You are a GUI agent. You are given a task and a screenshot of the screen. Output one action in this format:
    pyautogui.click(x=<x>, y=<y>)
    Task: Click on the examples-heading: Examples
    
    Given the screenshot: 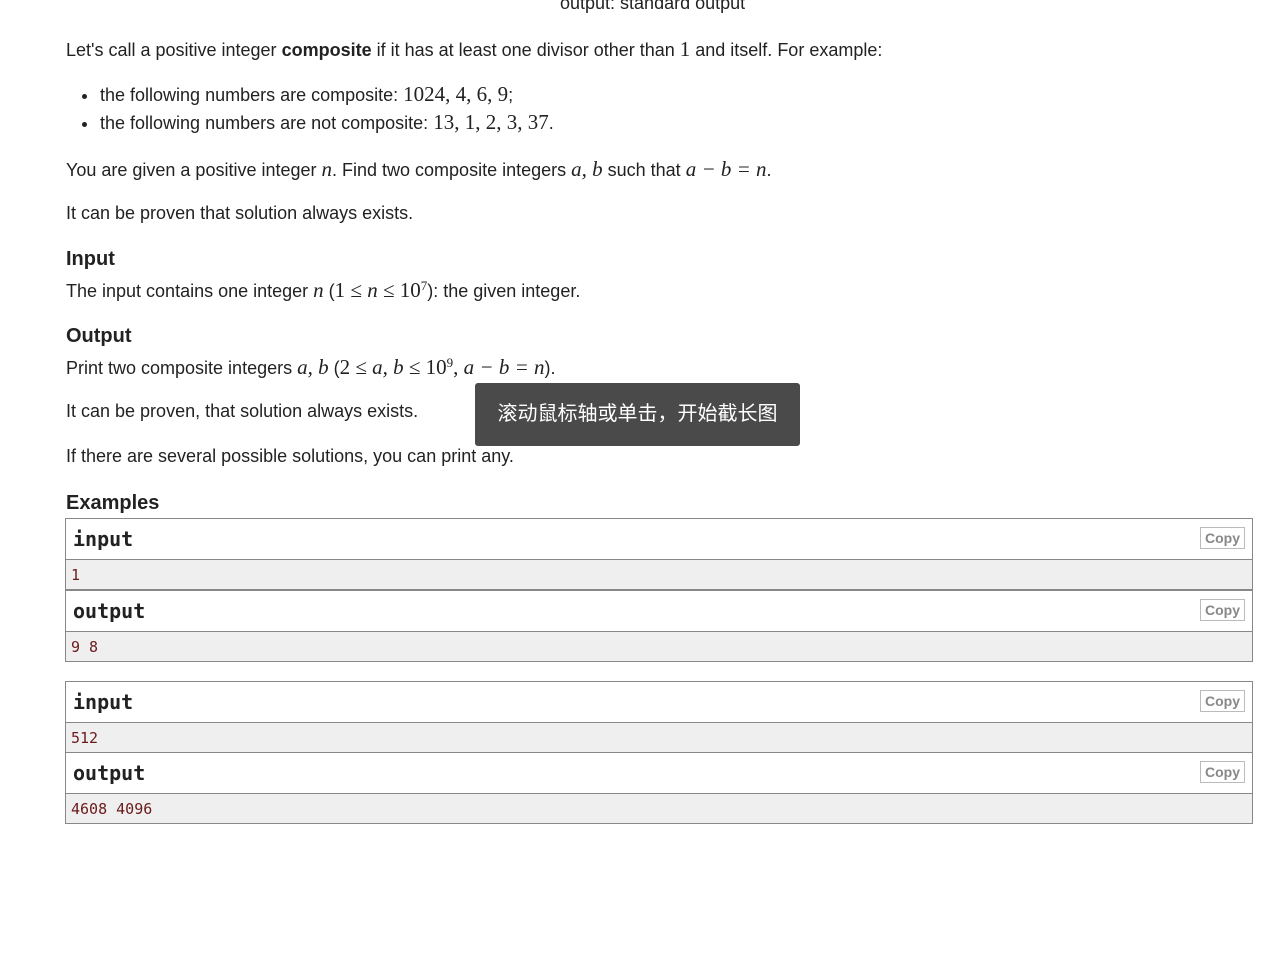 What is the action you would take?
    pyautogui.click(x=113, y=503)
    